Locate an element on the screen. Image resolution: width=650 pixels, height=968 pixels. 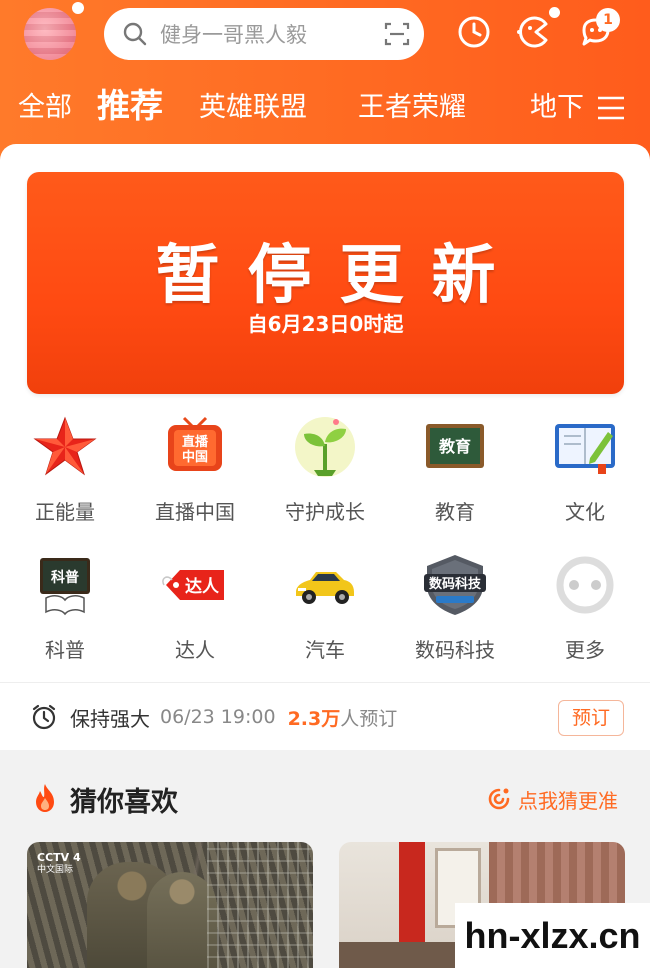
avatar-badge-dot is located at coordinates (78, 8).